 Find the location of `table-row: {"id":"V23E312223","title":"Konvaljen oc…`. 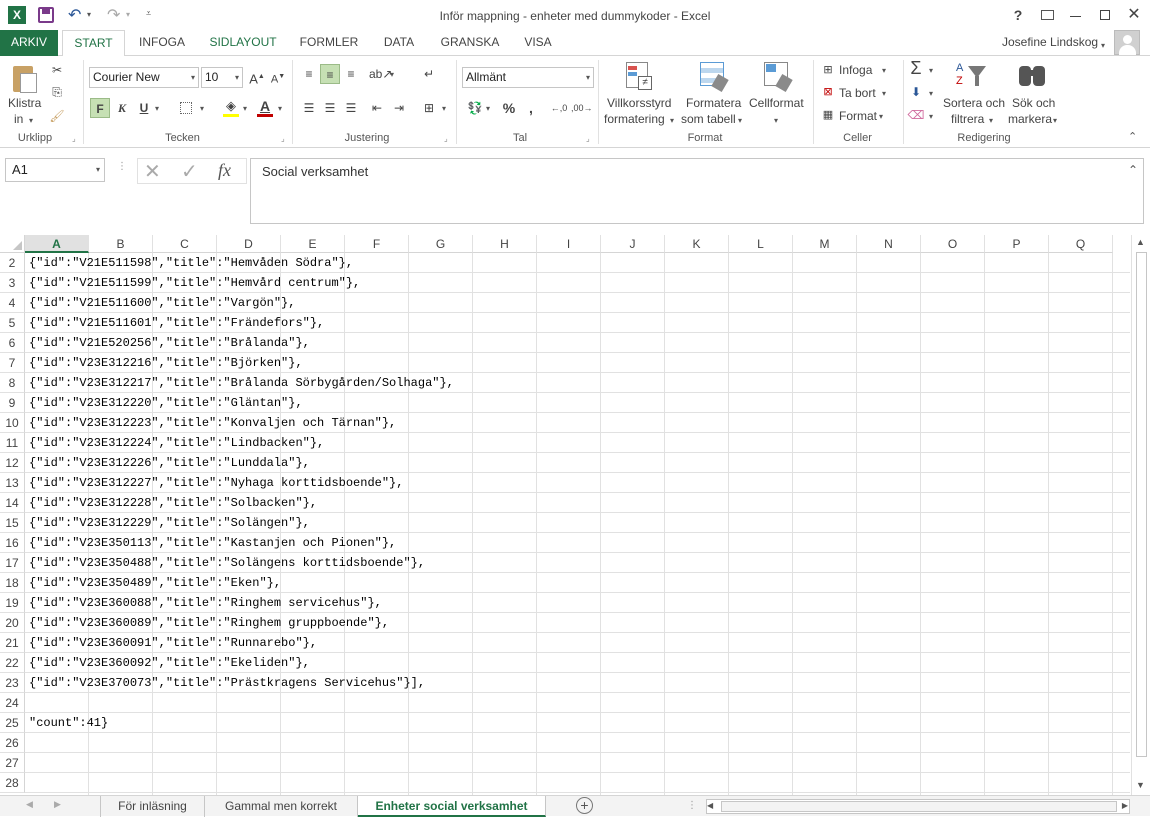

table-row: {"id":"V23E312223","title":"Konvaljen oc… is located at coordinates (577, 423).